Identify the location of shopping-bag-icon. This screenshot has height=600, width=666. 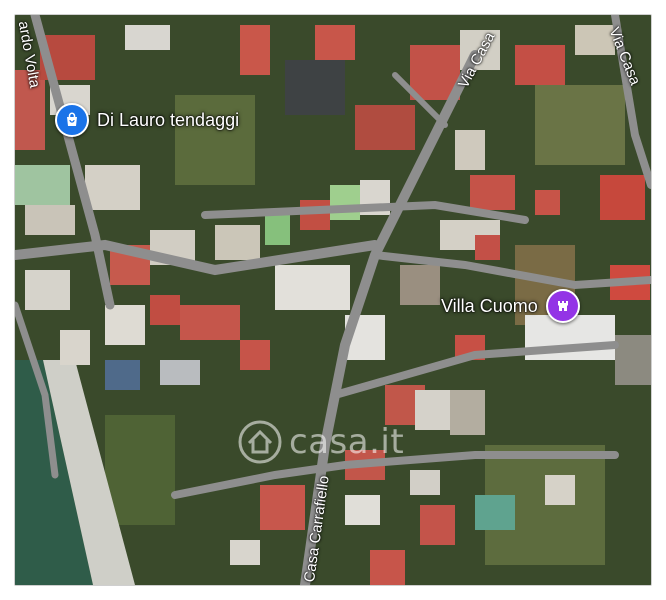
(72, 120).